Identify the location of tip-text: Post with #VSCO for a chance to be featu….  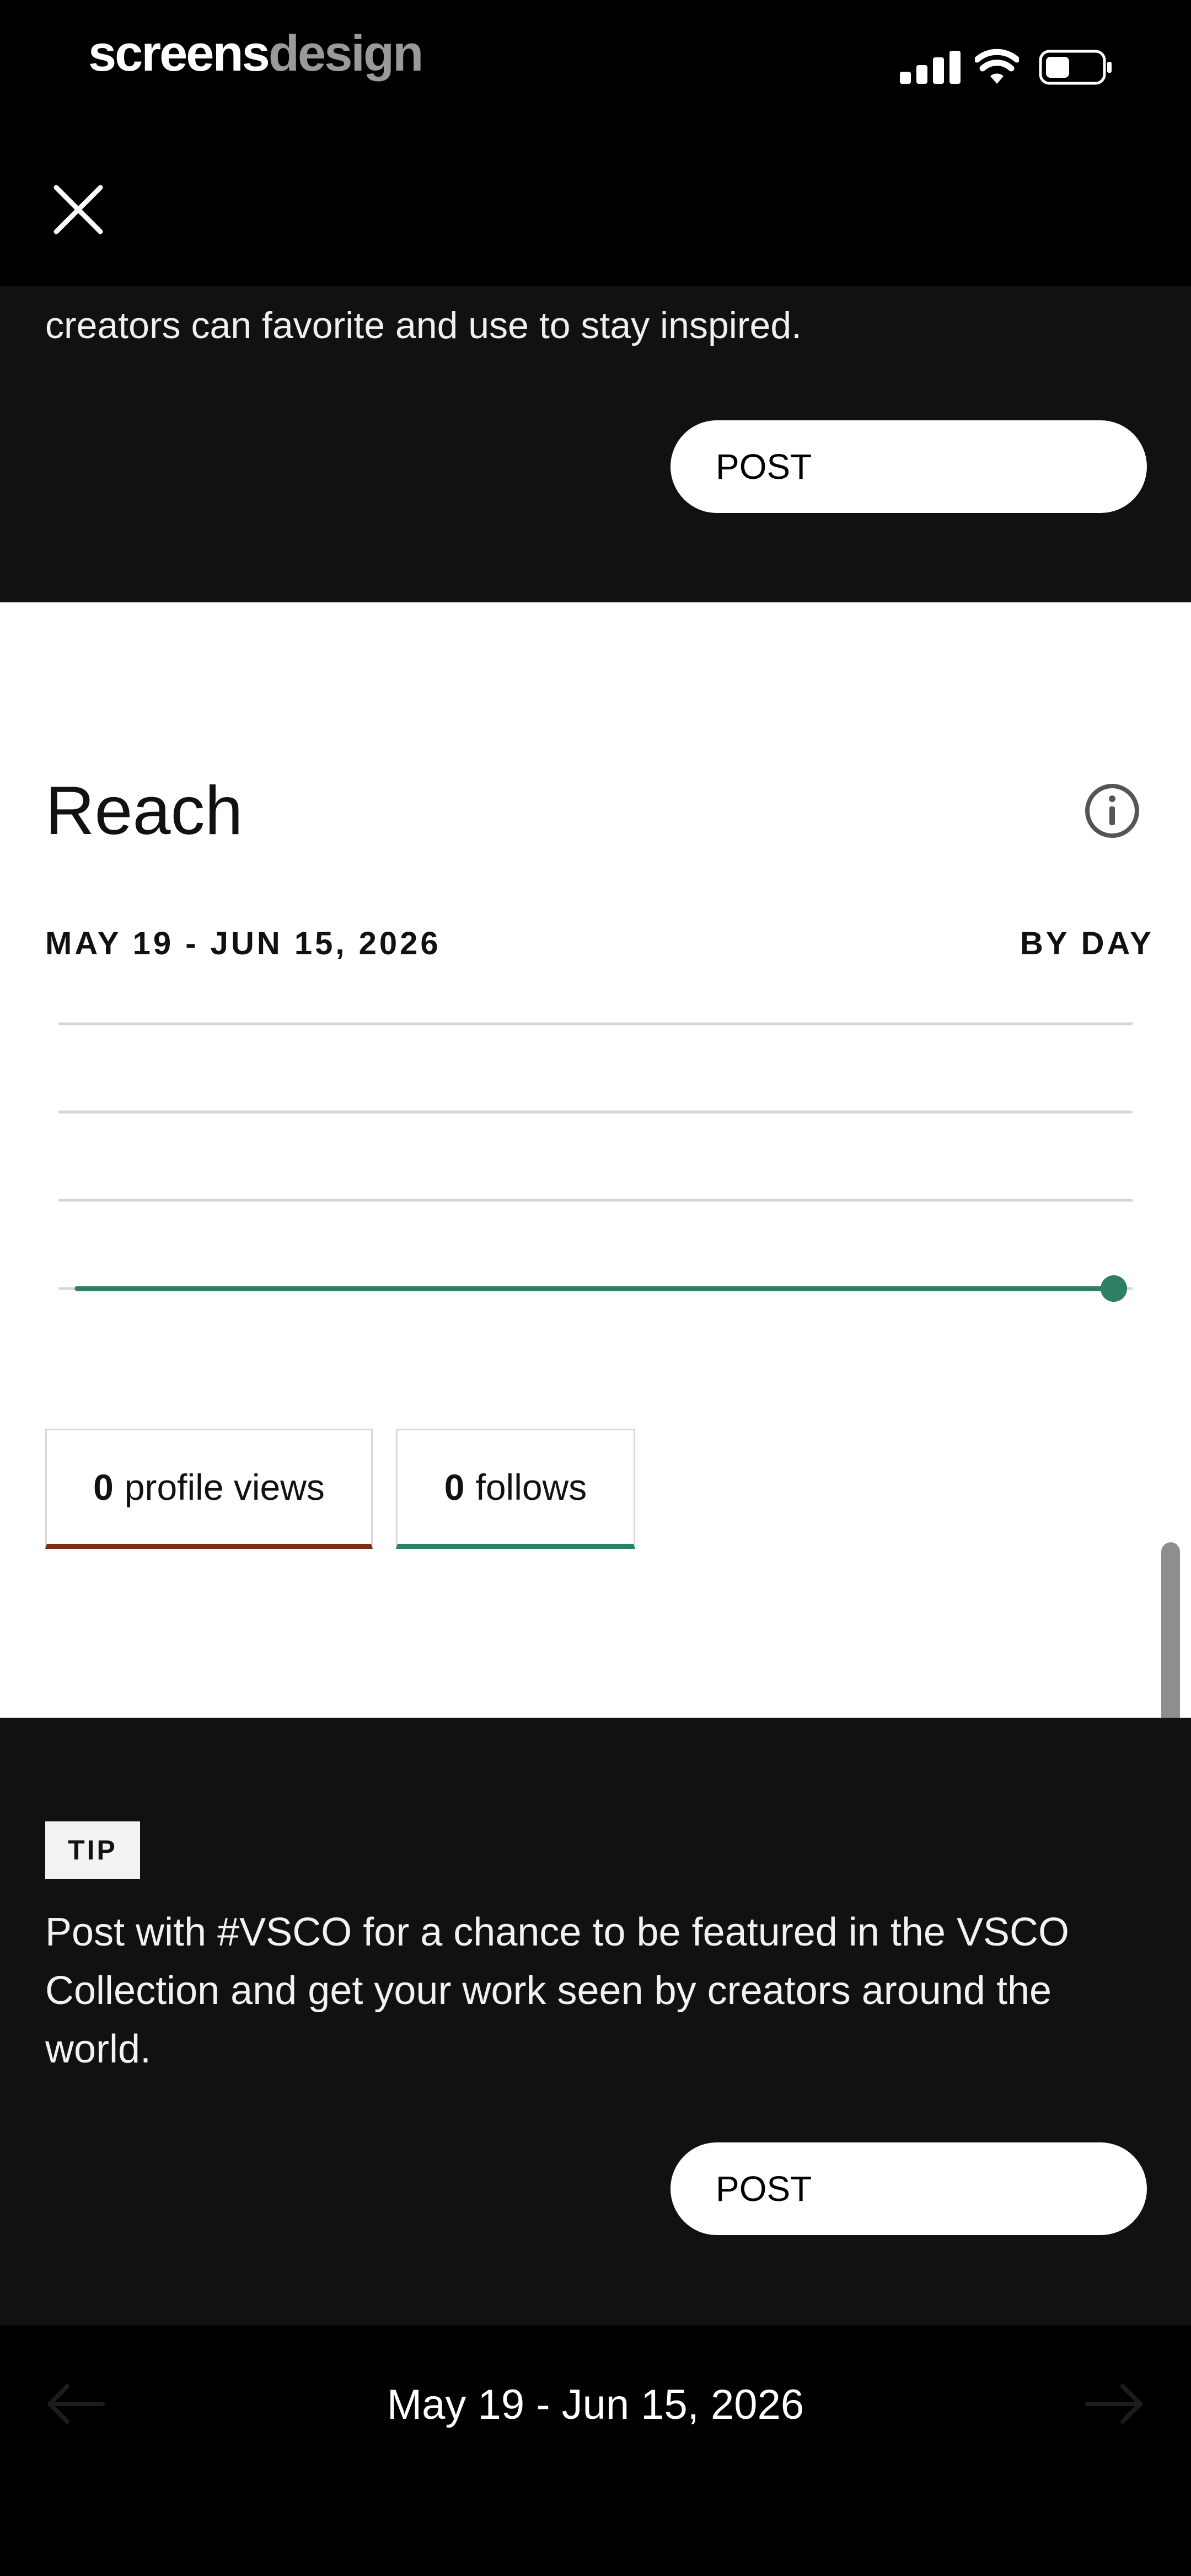
(557, 1990).